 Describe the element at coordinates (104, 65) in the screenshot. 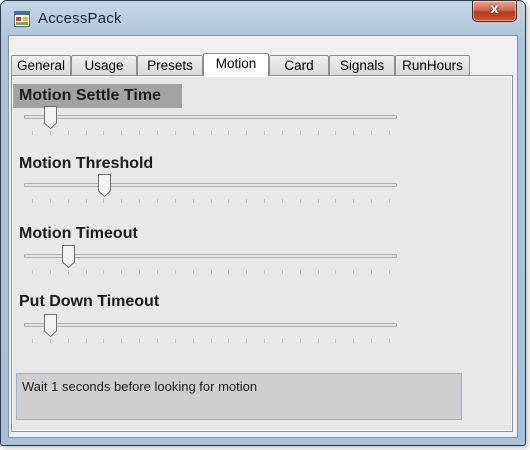

I see `tab-usage: Usage` at that location.